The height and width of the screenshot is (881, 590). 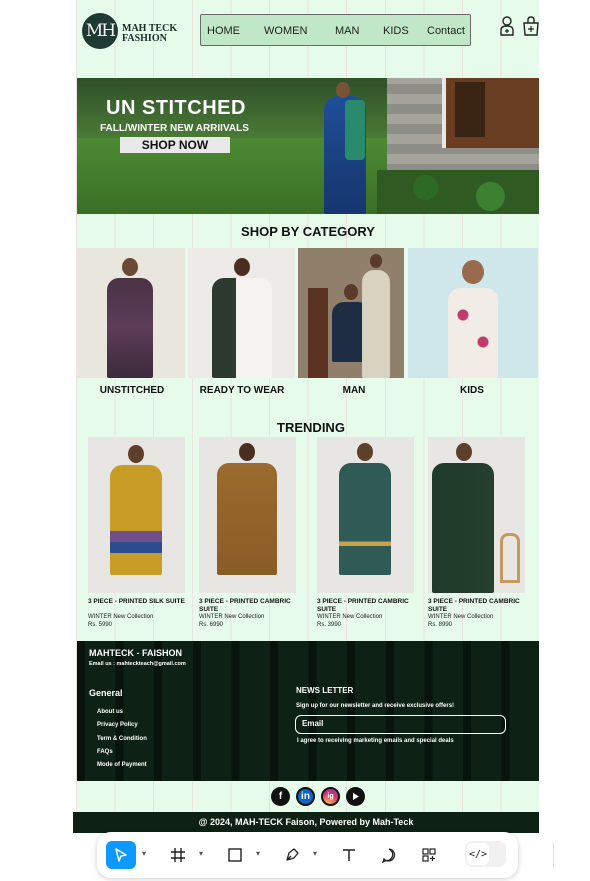 I want to click on code-icon: </>, so click(x=478, y=854).